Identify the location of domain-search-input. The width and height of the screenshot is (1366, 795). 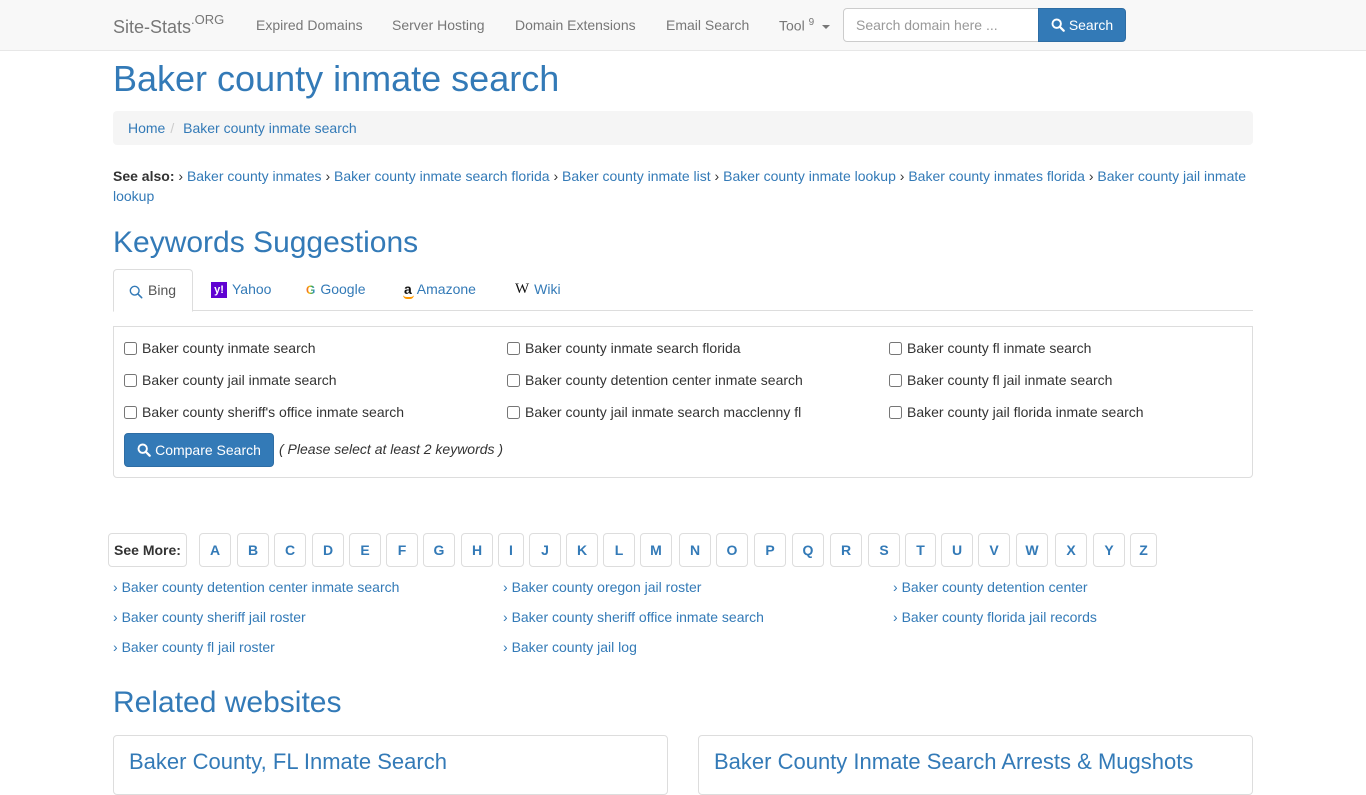
(941, 25).